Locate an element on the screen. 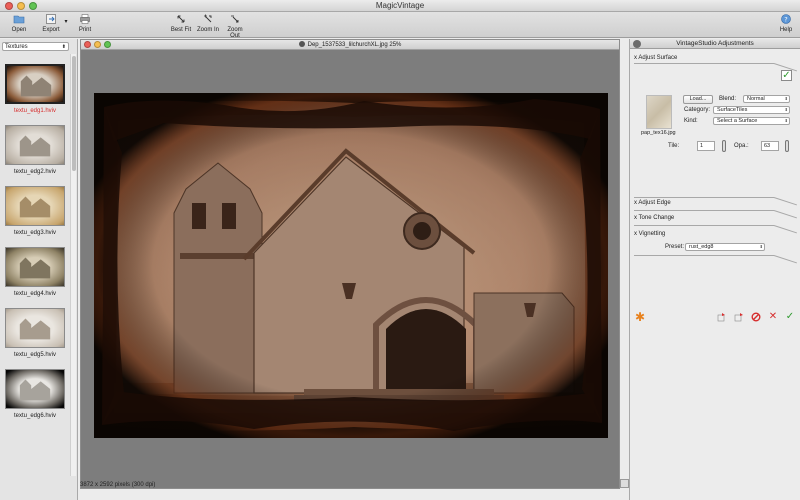  zoom-out-button: Zoom Out is located at coordinates (235, 26).